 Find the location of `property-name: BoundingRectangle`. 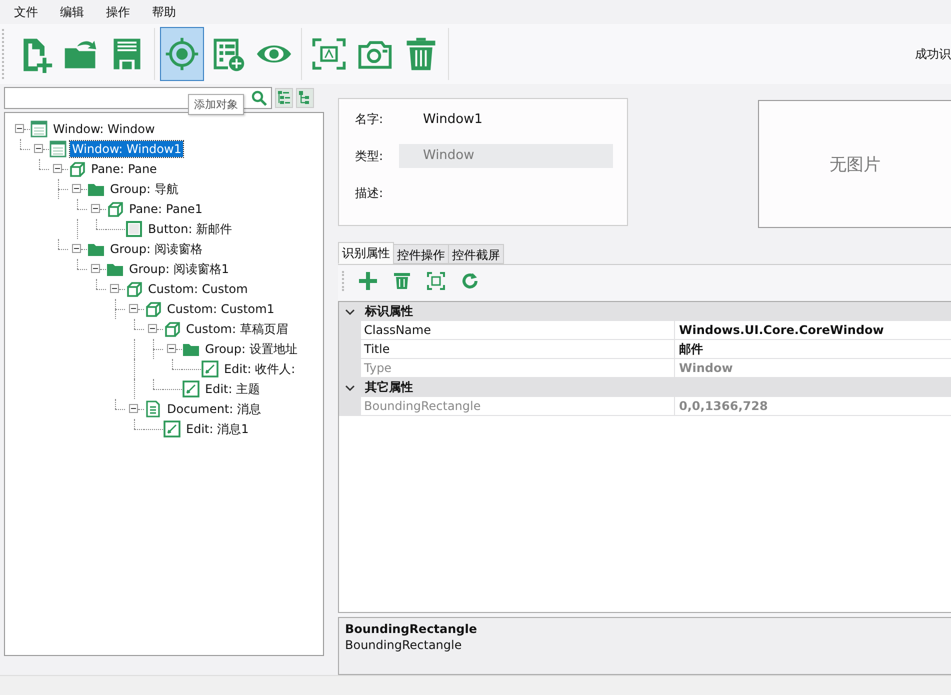

property-name: BoundingRectangle is located at coordinates (518, 406).